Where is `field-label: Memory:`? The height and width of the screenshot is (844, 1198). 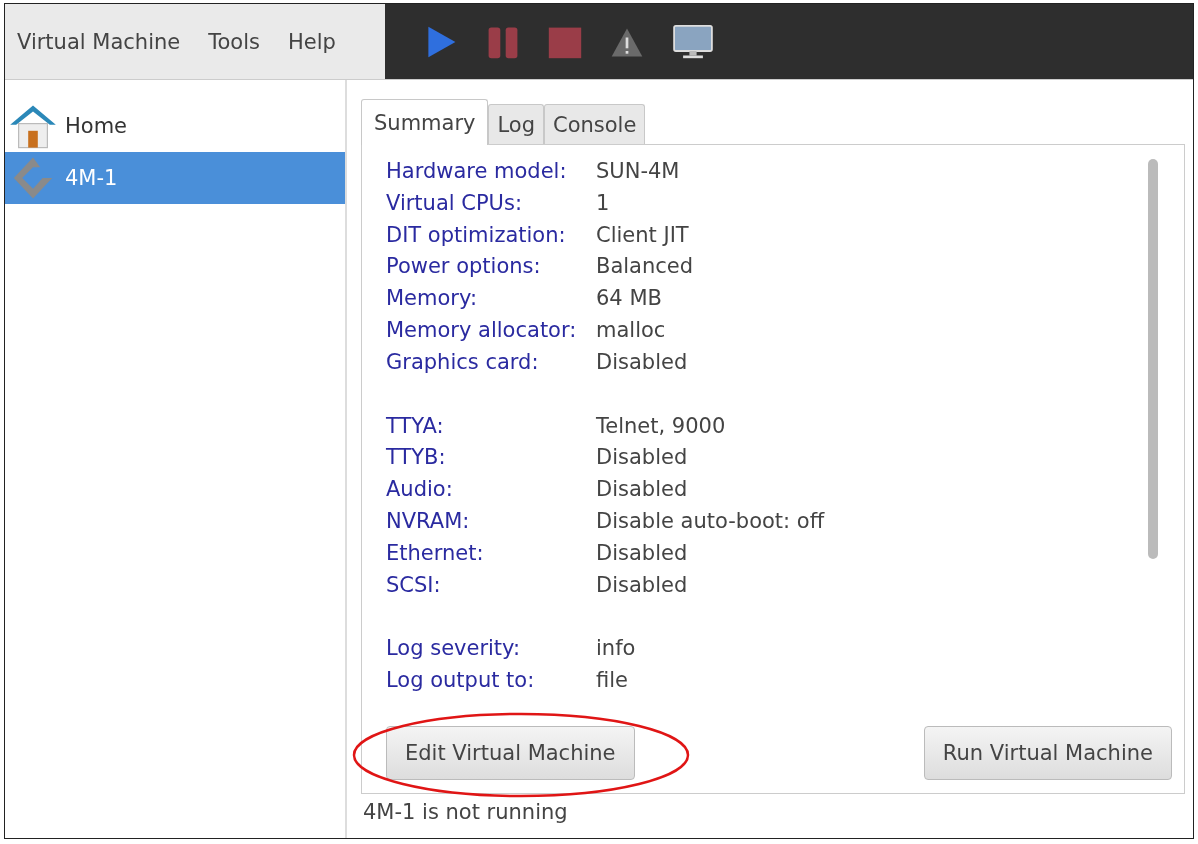 field-label: Memory: is located at coordinates (432, 299).